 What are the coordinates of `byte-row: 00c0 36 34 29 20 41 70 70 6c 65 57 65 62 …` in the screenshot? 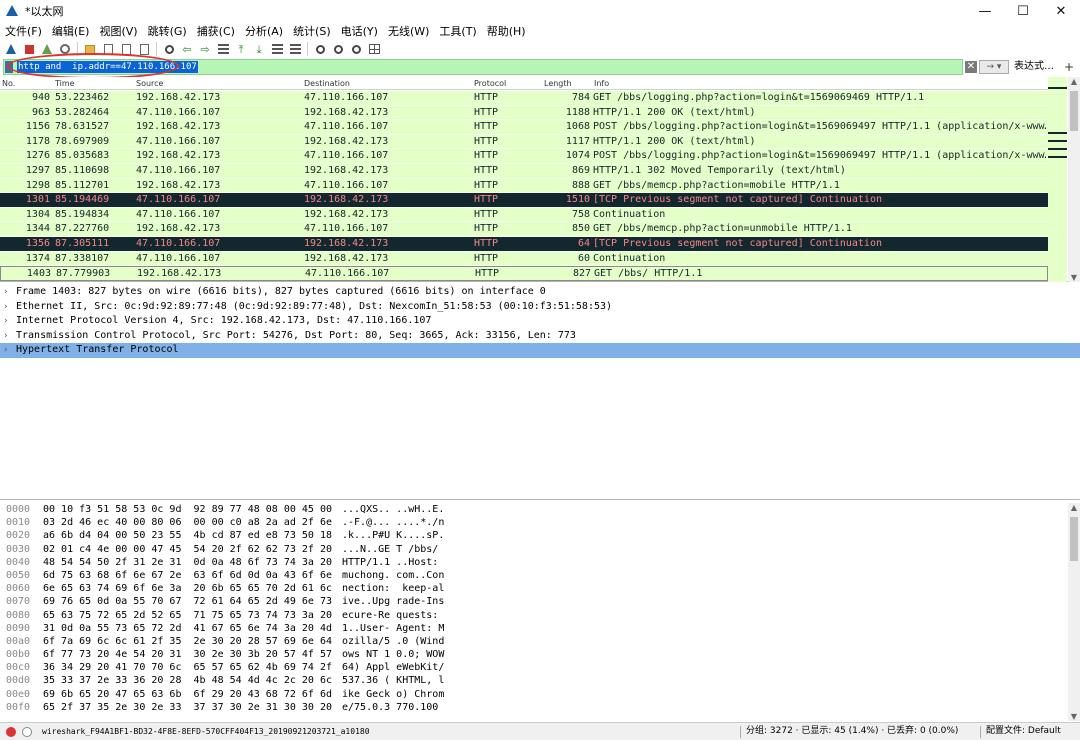 It's located at (540, 667).